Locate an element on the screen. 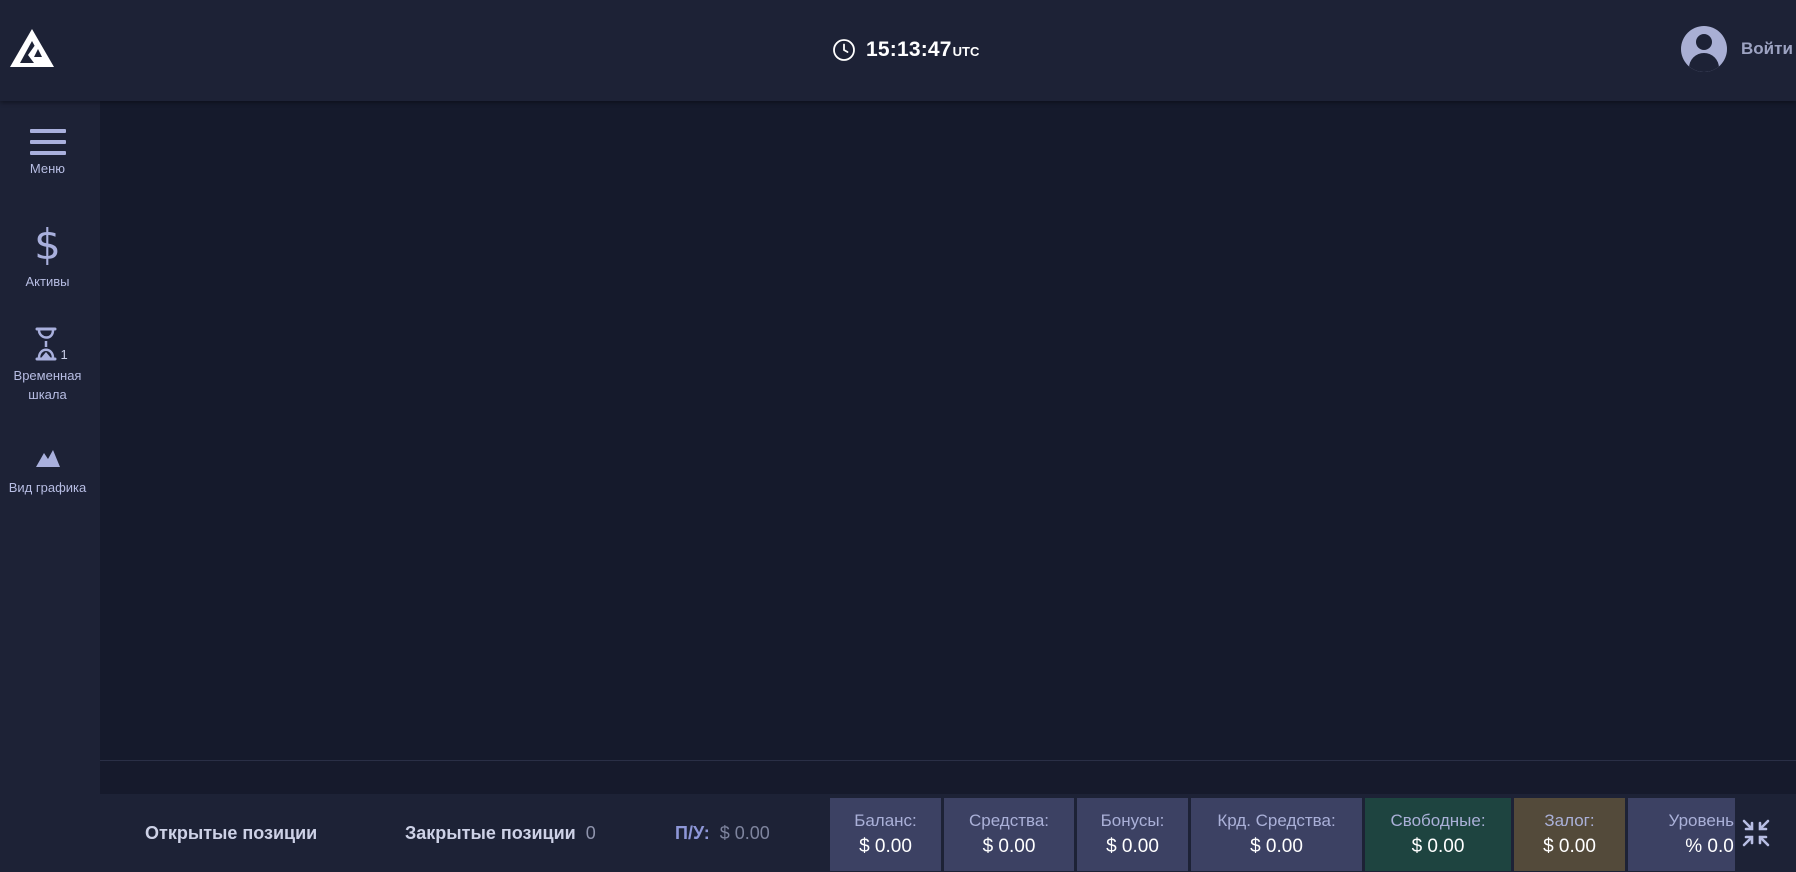 The height and width of the screenshot is (872, 1796). free-margin-stat: Свободные: $ 0.00 is located at coordinates (1438, 834).